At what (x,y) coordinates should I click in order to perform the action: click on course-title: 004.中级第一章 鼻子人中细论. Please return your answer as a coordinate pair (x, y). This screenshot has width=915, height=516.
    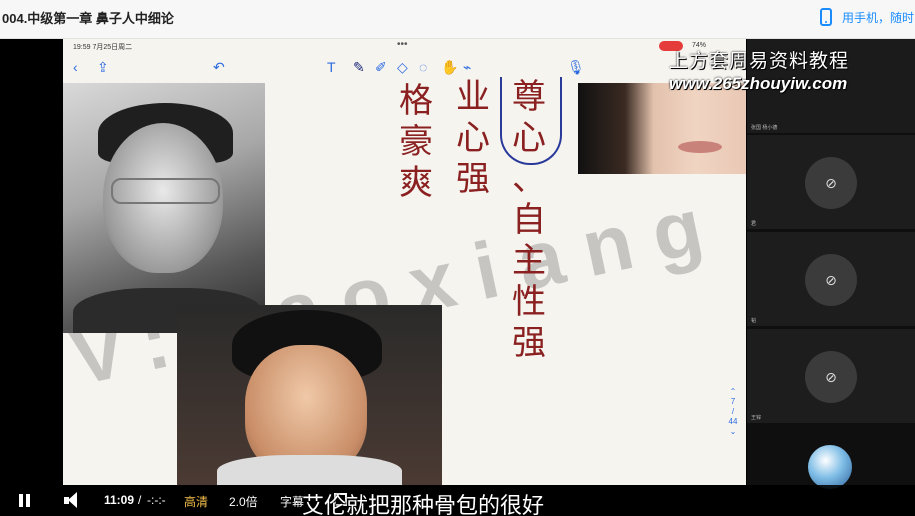
    Looking at the image, I should click on (88, 18).